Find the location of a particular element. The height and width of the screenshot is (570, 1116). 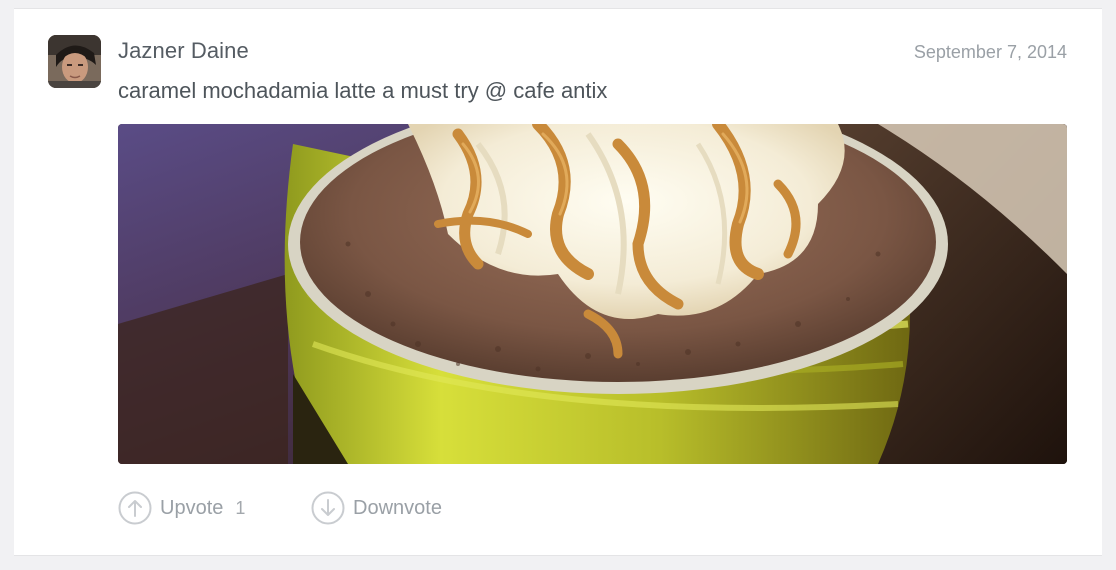

upvote-label: Upvote is located at coordinates (192, 507).